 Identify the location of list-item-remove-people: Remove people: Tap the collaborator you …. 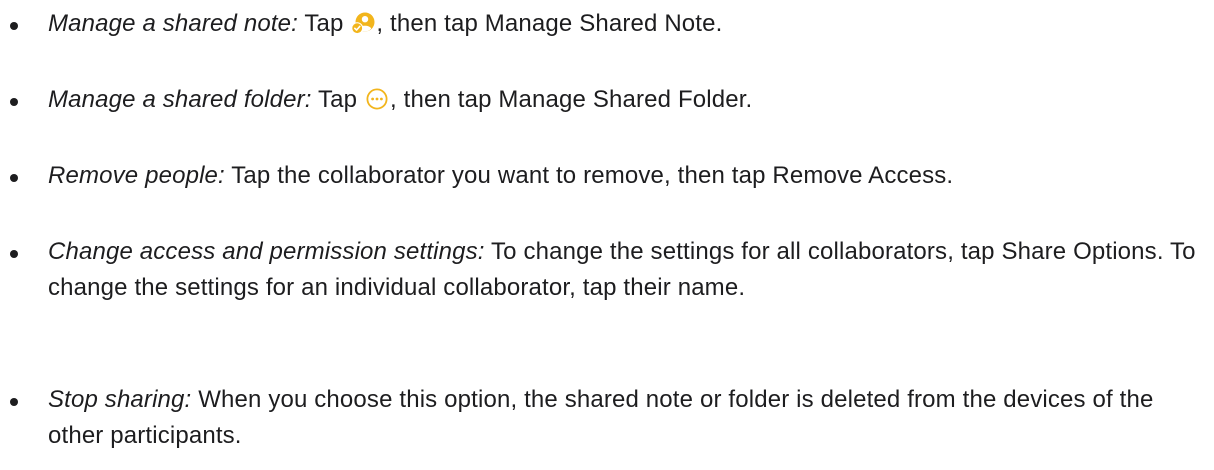
(607, 176).